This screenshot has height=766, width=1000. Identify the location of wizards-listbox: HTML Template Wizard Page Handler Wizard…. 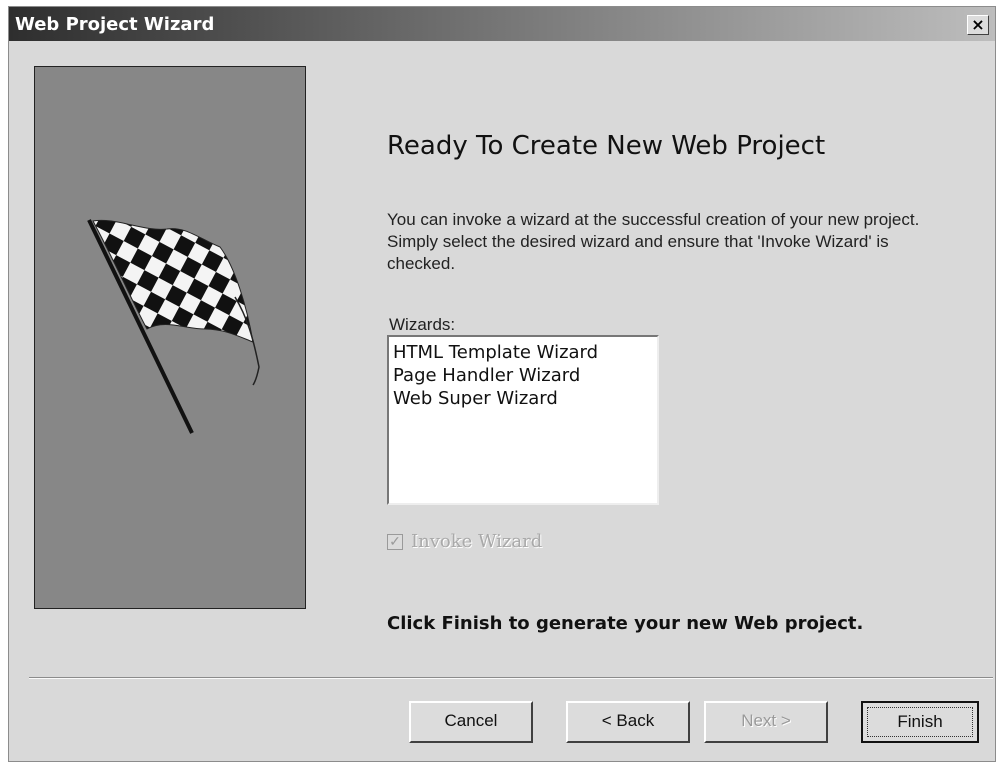
(523, 420).